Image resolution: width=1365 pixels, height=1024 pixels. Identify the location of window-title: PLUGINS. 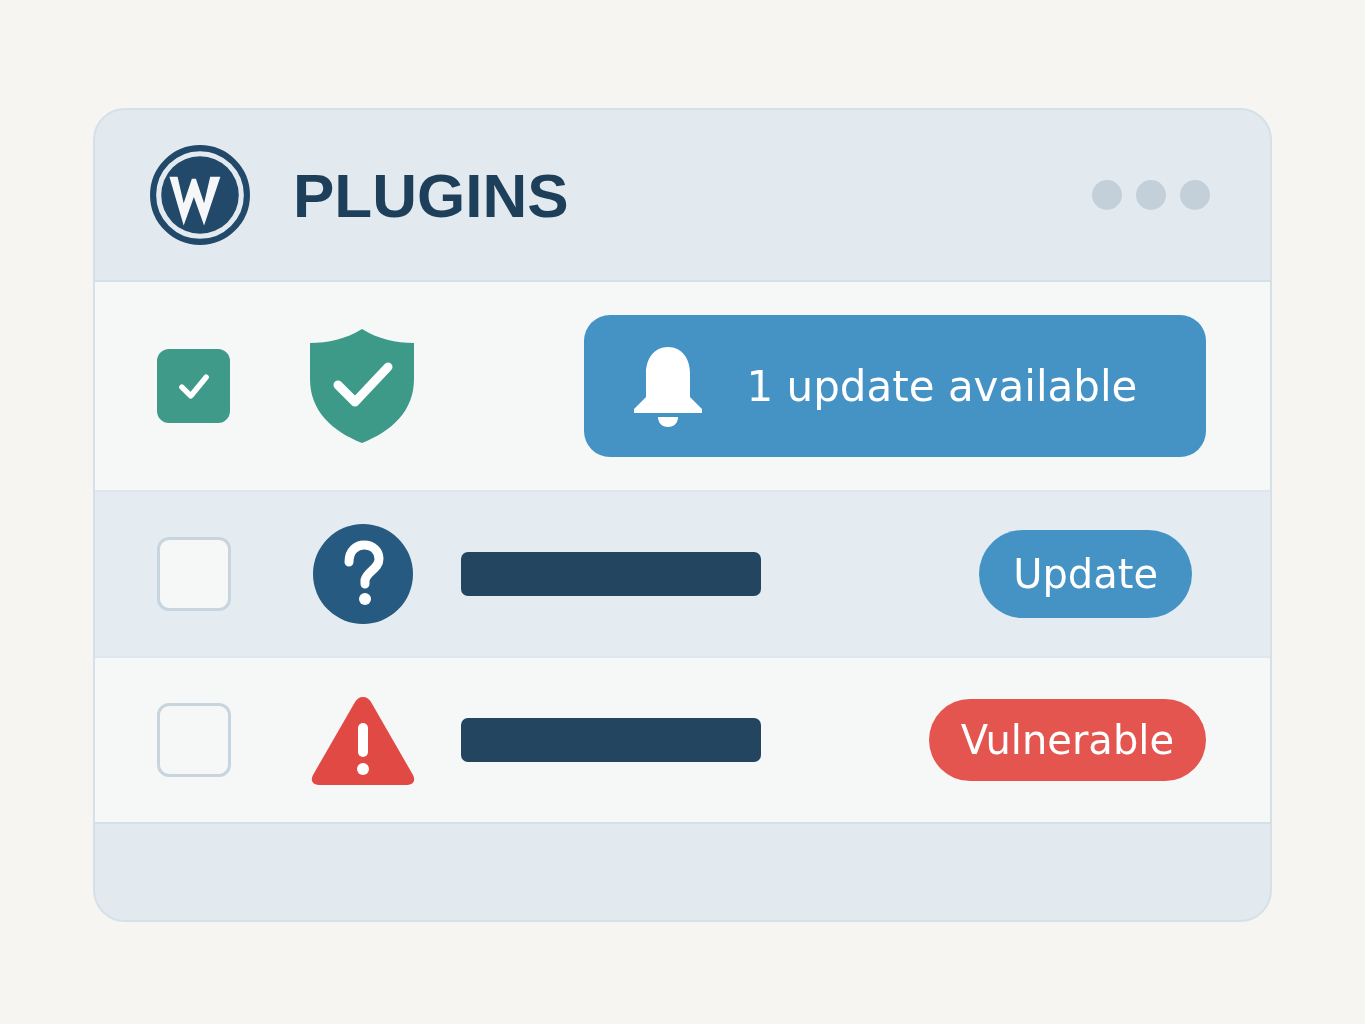
(431, 195).